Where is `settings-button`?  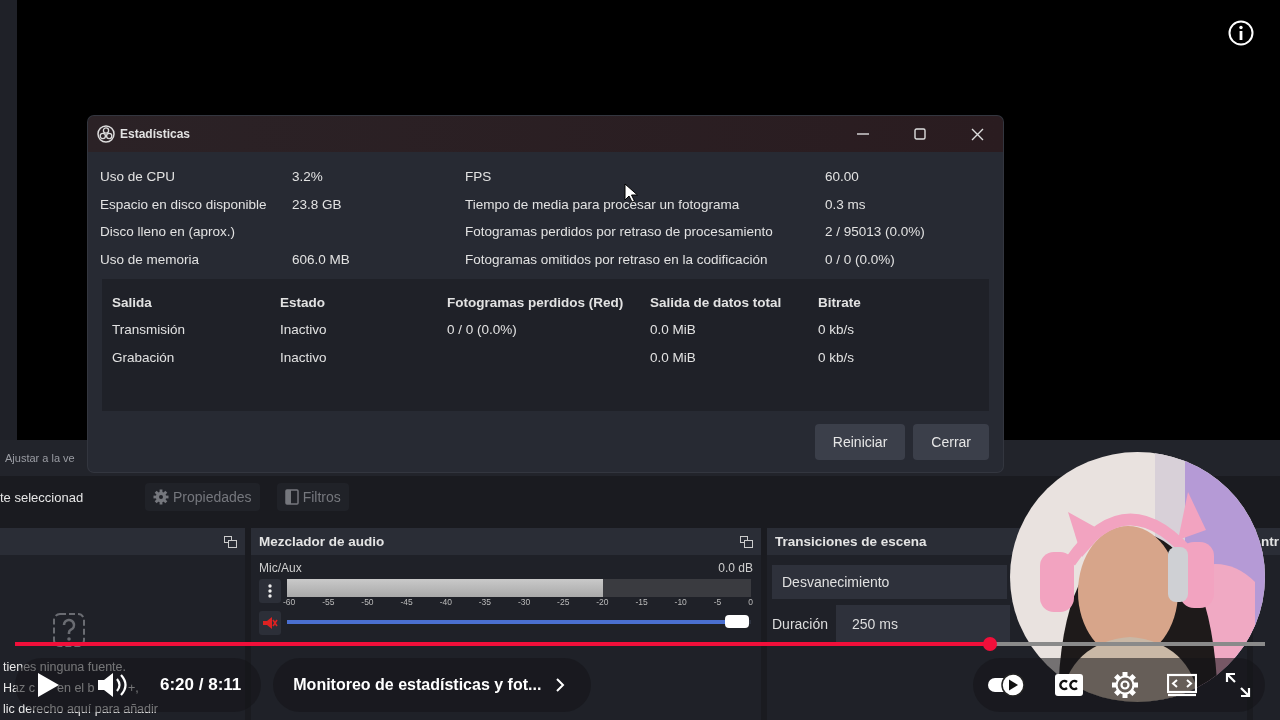
settings-button is located at coordinates (1125, 685).